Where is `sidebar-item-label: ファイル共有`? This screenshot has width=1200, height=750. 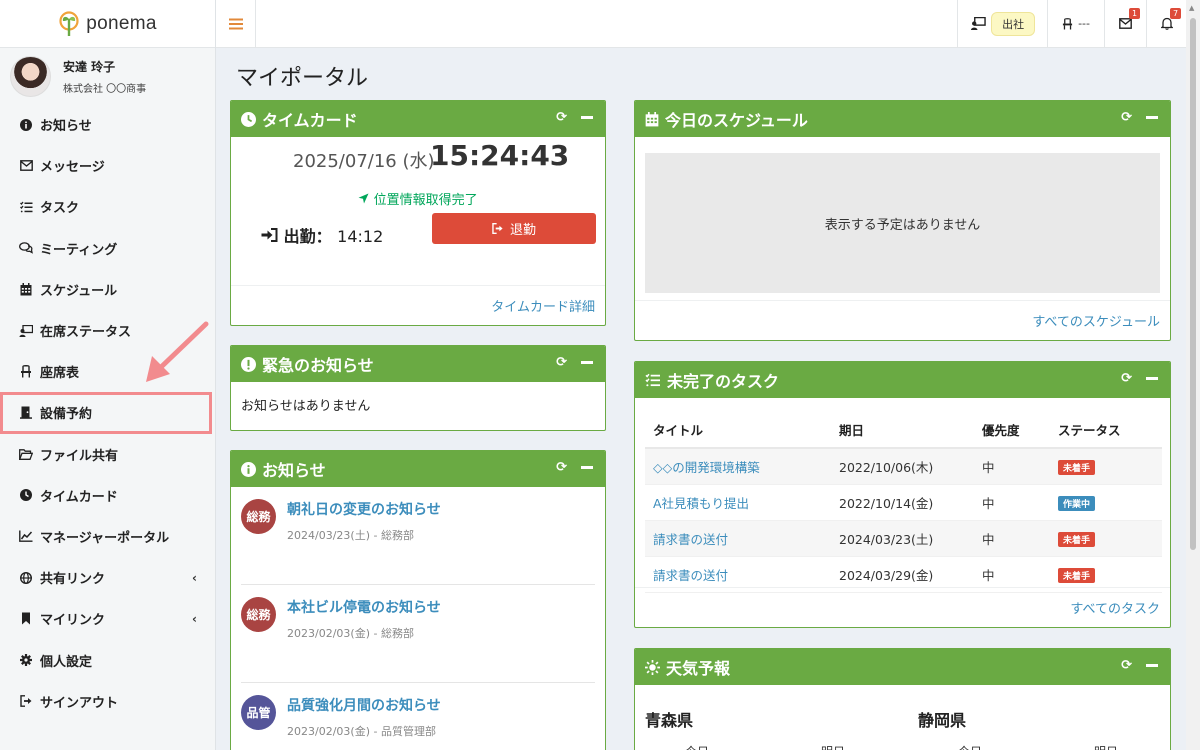 sidebar-item-label: ファイル共有 is located at coordinates (79, 456).